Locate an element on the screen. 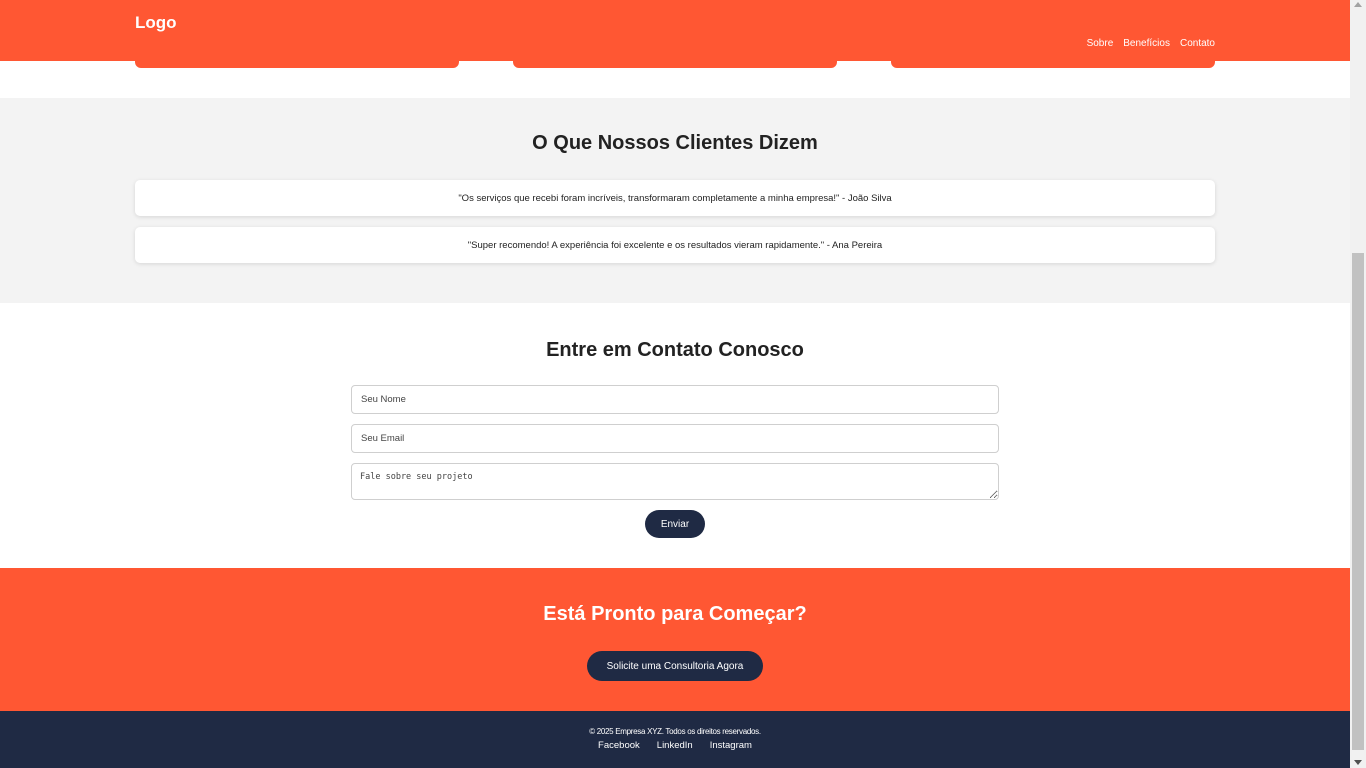  linkedin-link: LinkedIn is located at coordinates (675, 745).